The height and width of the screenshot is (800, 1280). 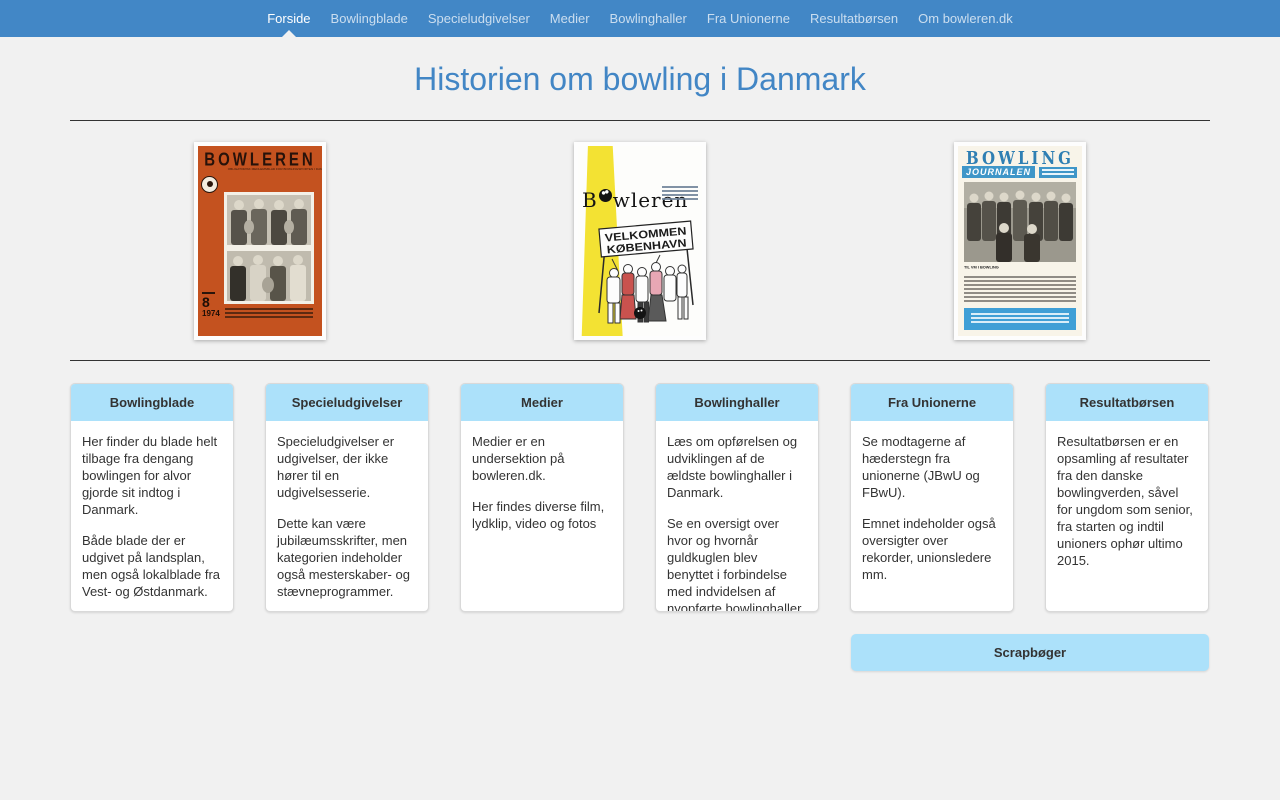 What do you see at coordinates (1058, 172) in the screenshot?
I see `cover3-issue-box` at bounding box center [1058, 172].